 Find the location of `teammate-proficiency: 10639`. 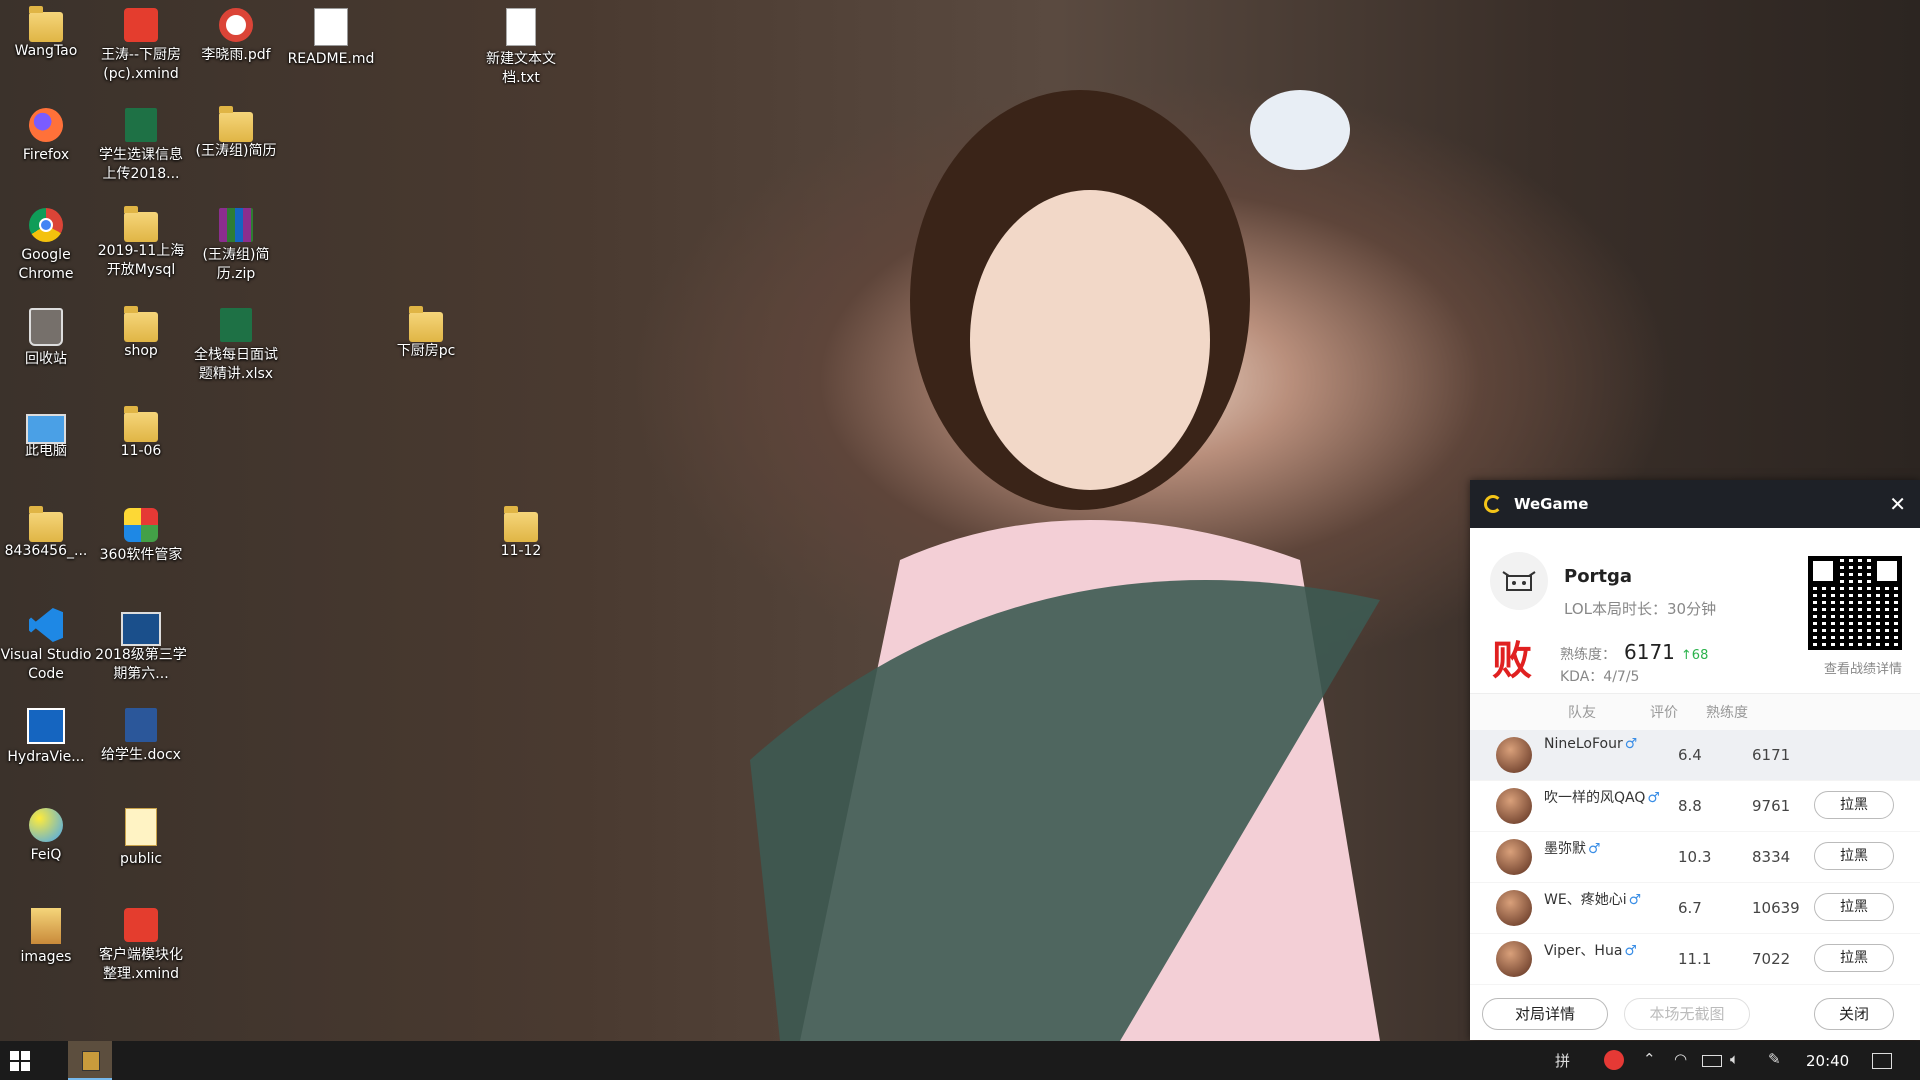

teammate-proficiency: 10639 is located at coordinates (1776, 908).